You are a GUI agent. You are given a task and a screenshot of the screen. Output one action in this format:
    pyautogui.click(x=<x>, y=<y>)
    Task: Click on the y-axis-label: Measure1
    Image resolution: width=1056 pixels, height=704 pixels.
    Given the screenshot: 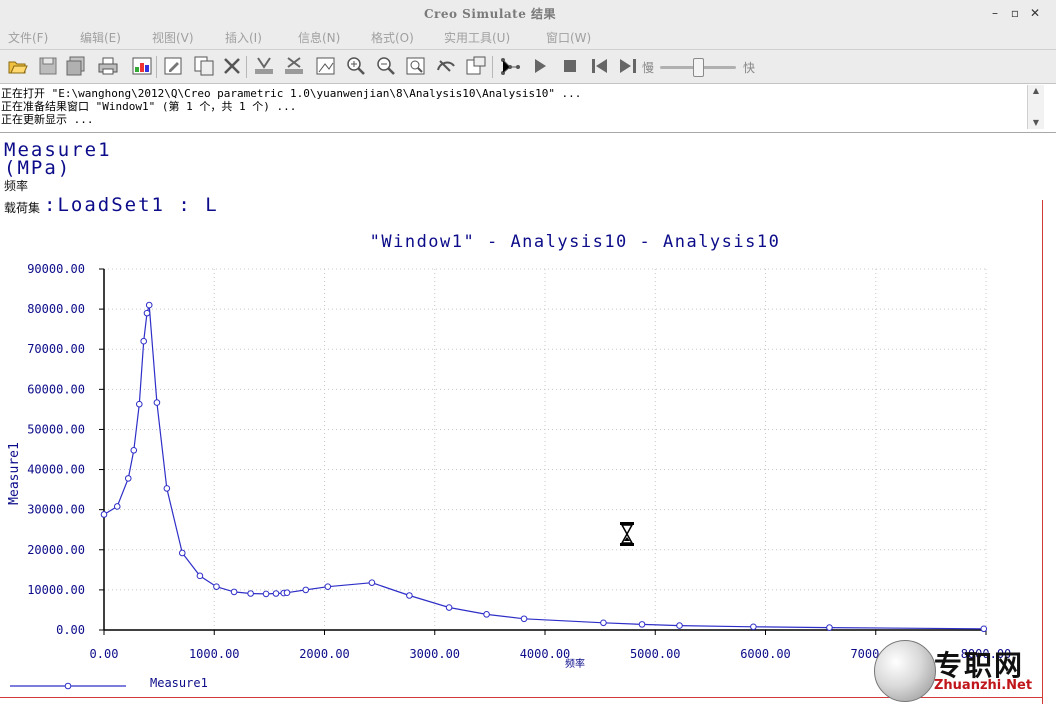 What is the action you would take?
    pyautogui.click(x=14, y=473)
    